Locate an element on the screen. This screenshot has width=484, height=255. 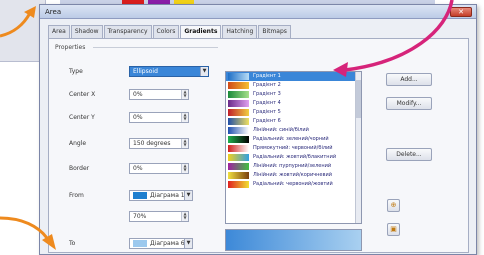
gradient-list-item: Лінійний: пурпурний/зелений is located at coordinates (293, 166).